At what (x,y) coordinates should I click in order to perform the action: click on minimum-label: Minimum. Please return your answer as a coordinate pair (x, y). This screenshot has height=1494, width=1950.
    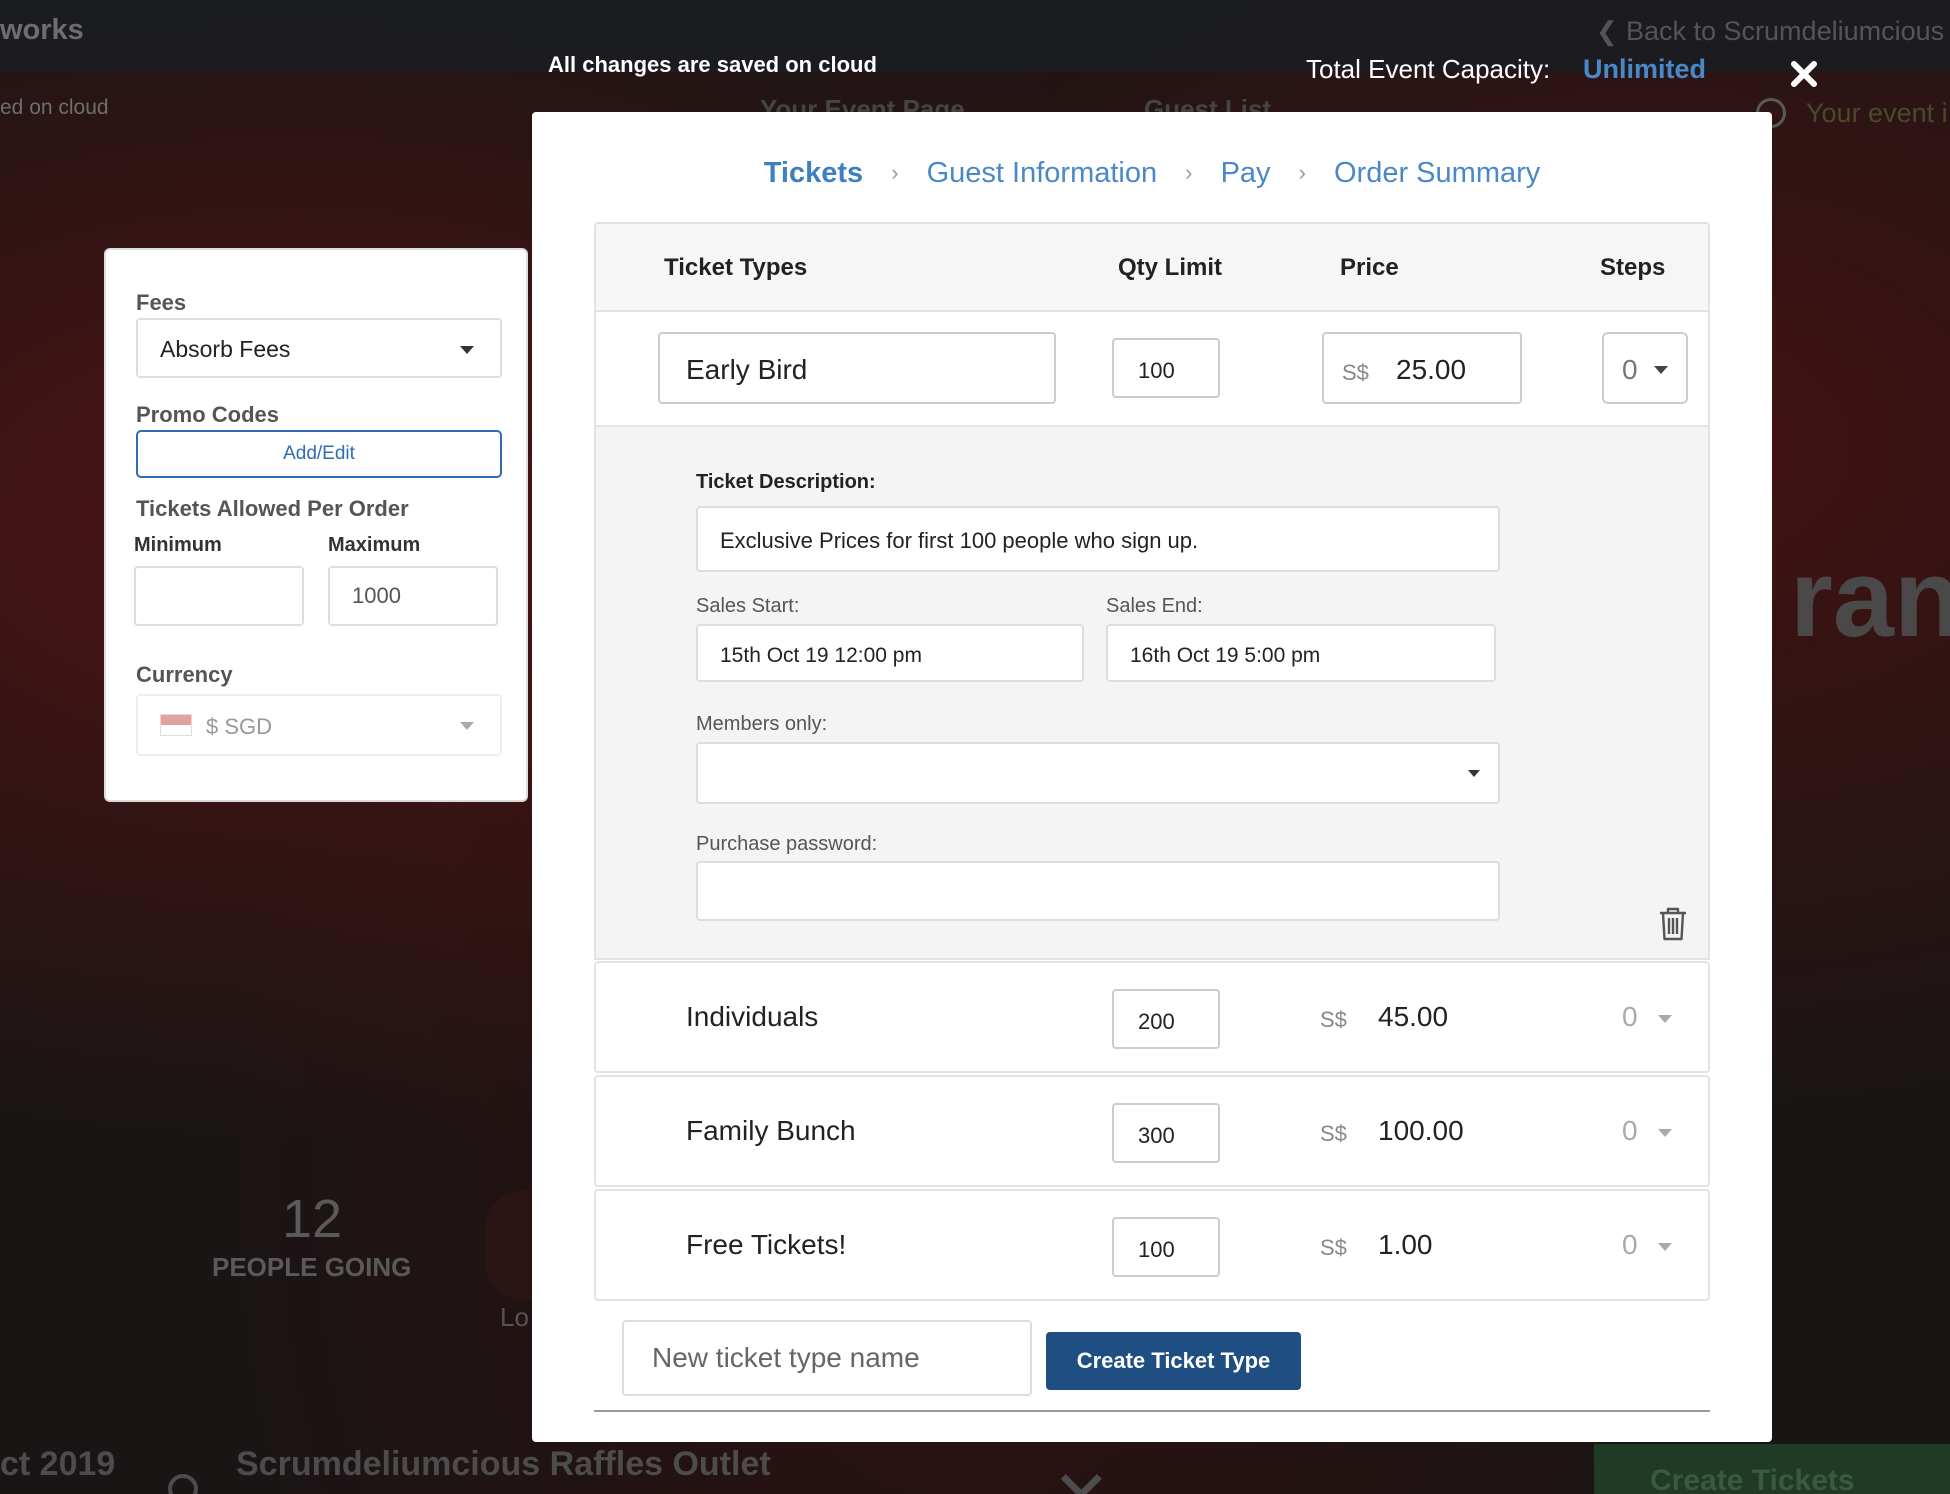
    Looking at the image, I should click on (178, 545).